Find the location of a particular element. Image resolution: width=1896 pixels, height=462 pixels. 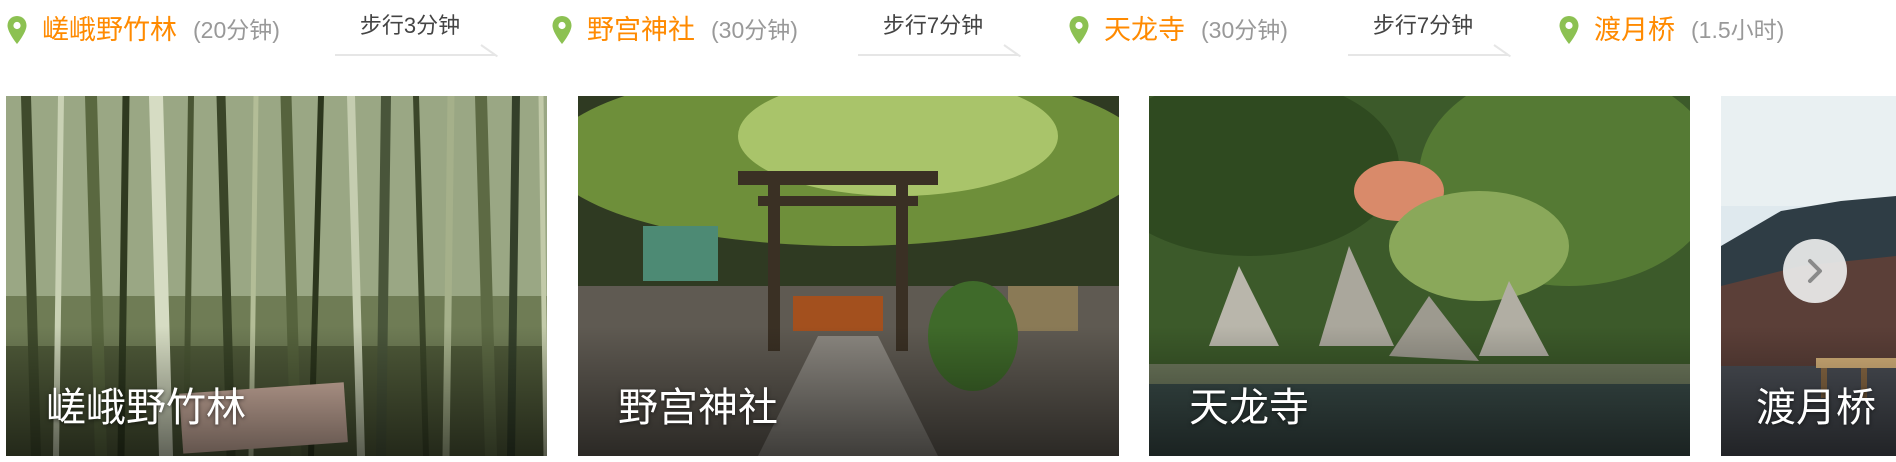

card-title: 嵯峨野竹林 is located at coordinates (146, 408).